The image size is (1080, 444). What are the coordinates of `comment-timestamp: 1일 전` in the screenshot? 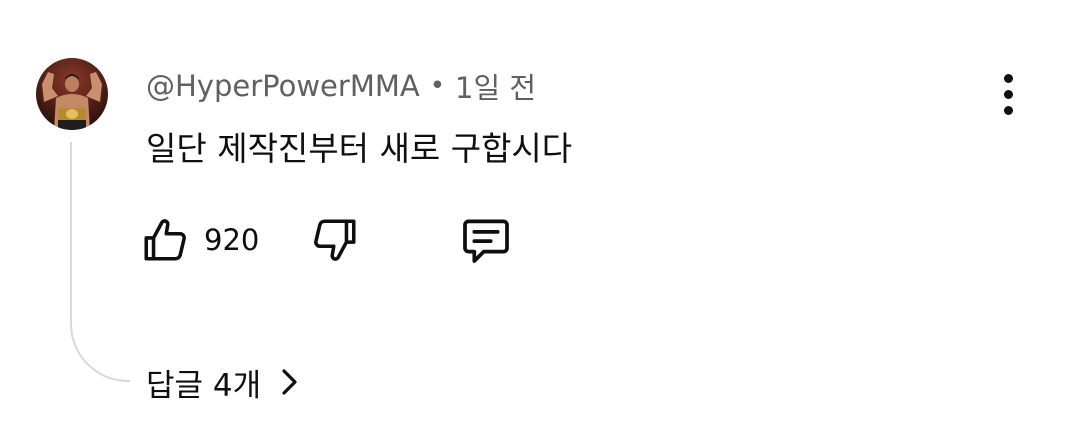 It's located at (495, 86).